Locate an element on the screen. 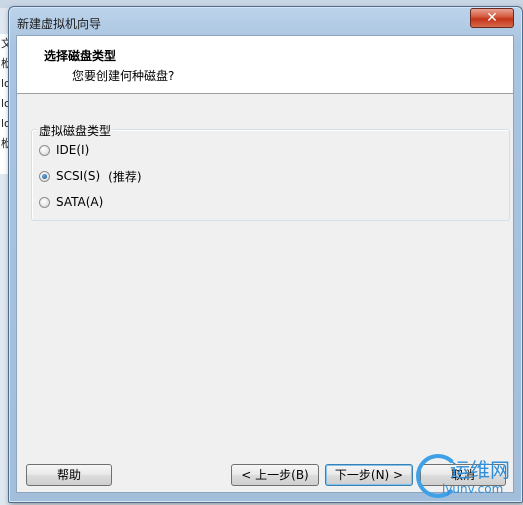  recommended-note: (推荐) is located at coordinates (125, 176).